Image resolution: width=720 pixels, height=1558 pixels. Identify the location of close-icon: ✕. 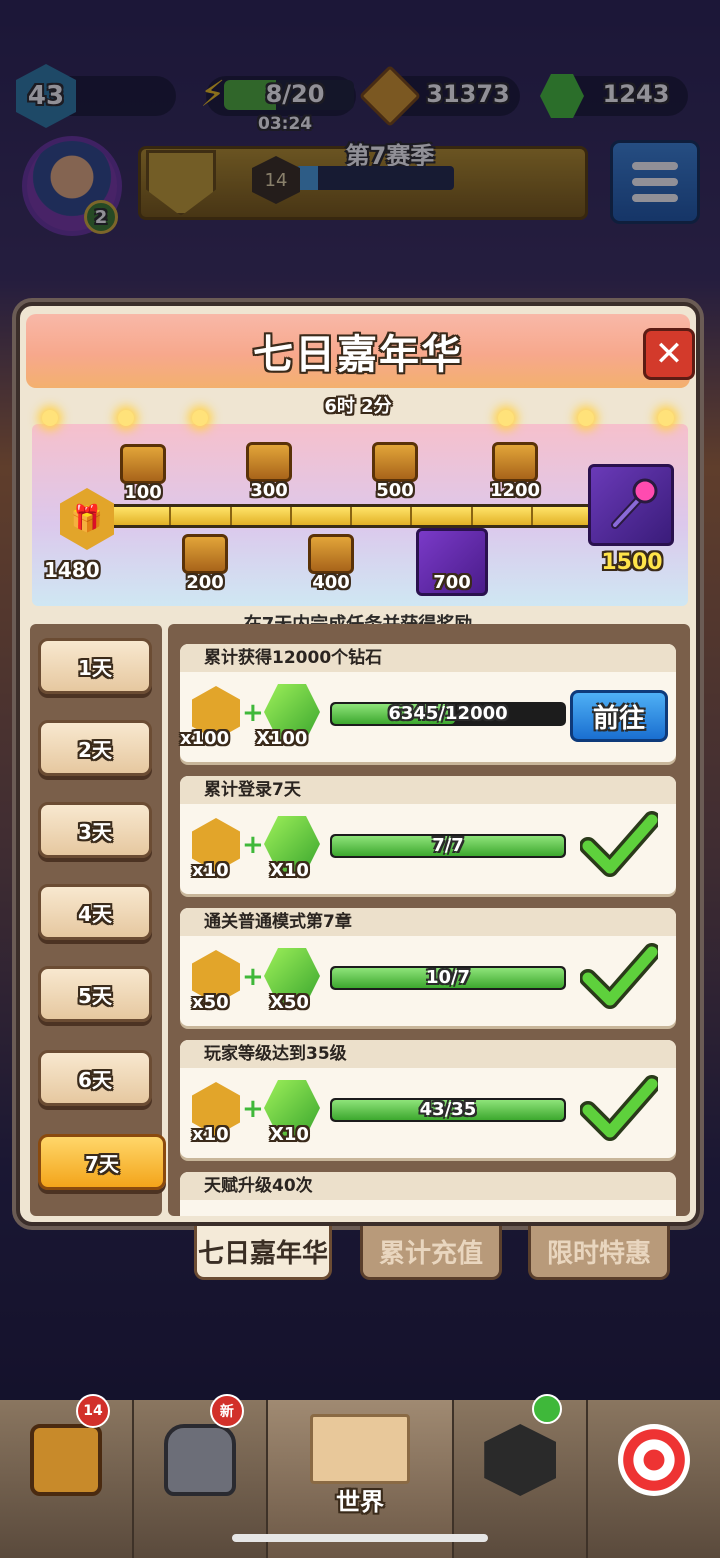
(669, 354).